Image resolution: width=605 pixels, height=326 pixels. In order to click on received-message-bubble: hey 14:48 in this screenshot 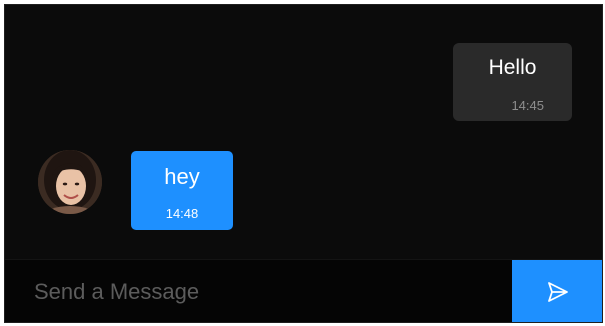, I will do `click(182, 190)`.